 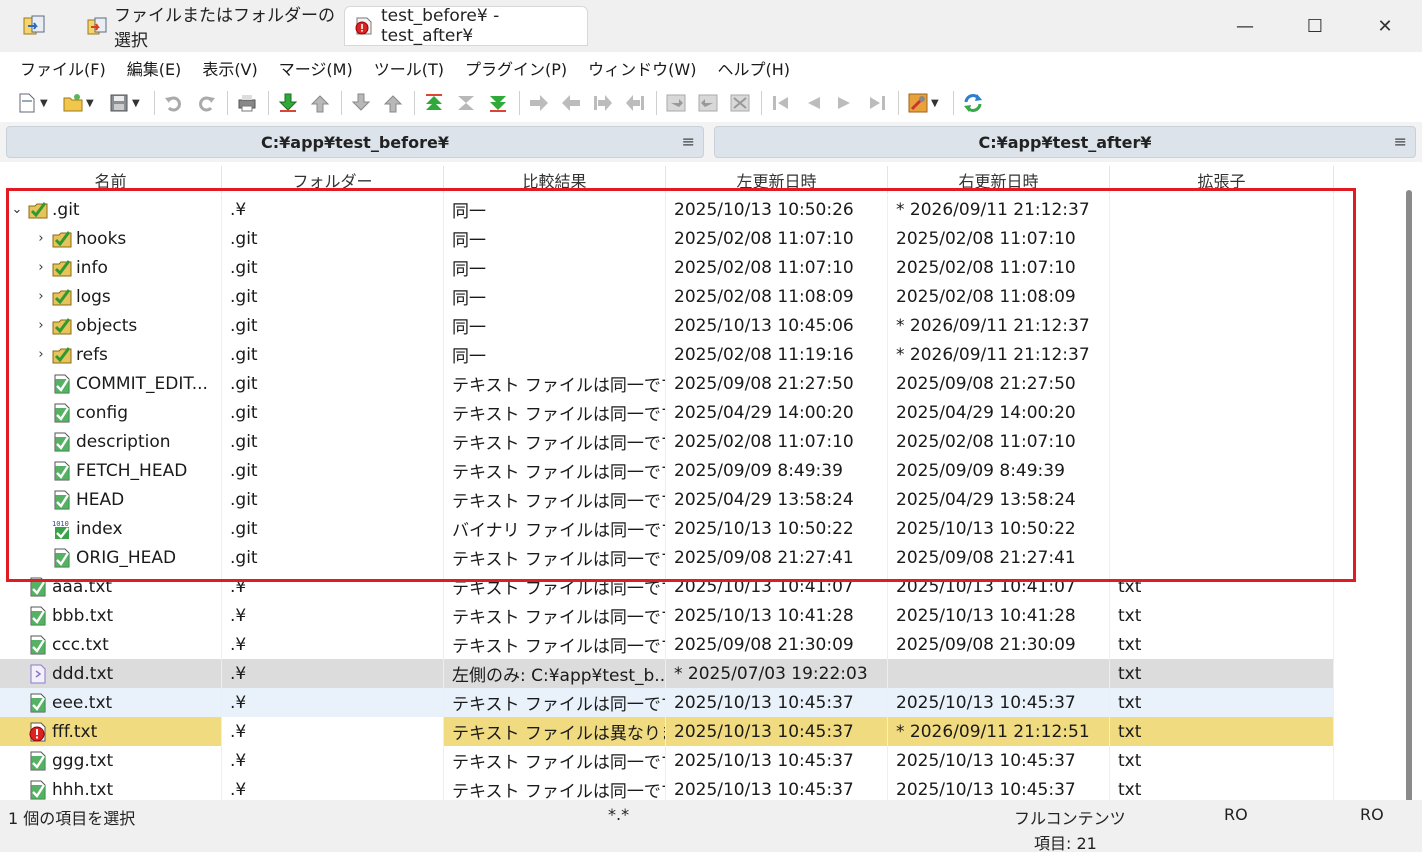 I want to click on open-icon, so click(x=73, y=103).